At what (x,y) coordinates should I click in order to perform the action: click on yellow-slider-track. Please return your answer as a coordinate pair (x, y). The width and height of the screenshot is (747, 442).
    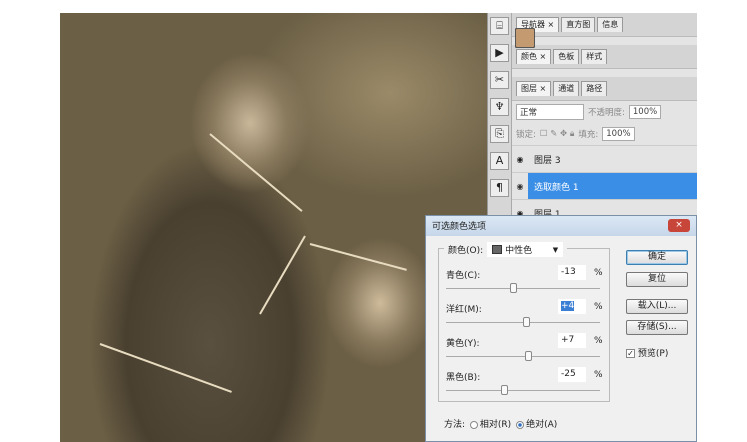
    Looking at the image, I should click on (523, 356).